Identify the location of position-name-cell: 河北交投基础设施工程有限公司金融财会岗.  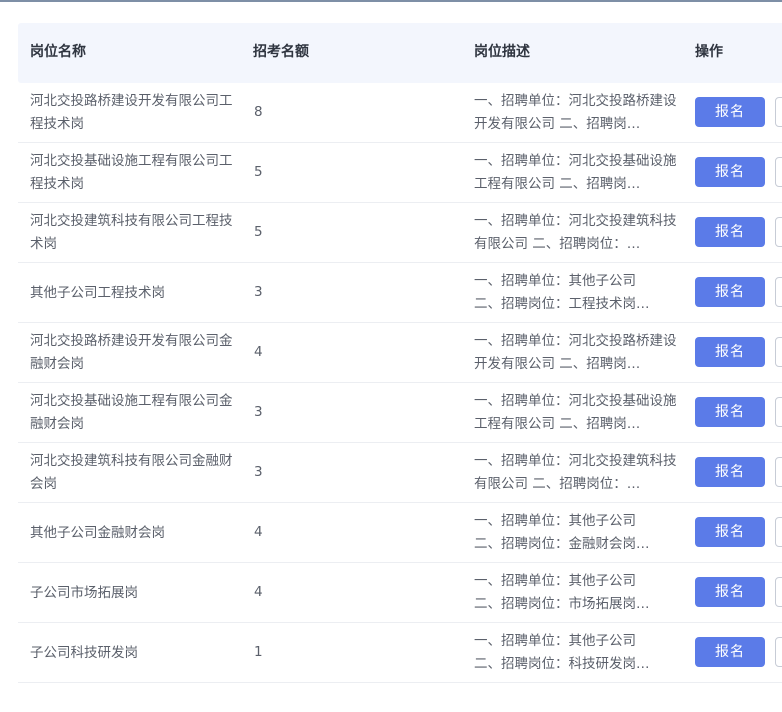
(132, 413).